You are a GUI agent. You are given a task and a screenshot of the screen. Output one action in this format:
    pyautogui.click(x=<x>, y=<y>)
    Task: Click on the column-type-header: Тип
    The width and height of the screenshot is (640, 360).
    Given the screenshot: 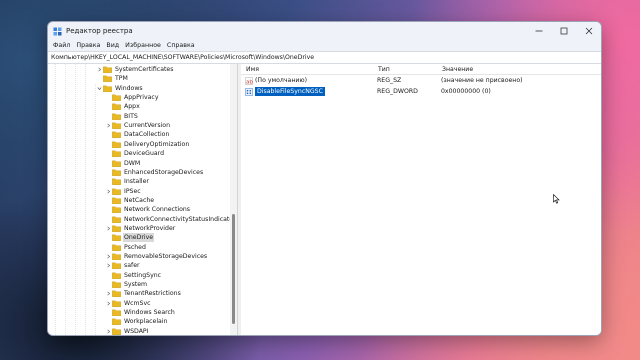 What is the action you would take?
    pyautogui.click(x=410, y=69)
    